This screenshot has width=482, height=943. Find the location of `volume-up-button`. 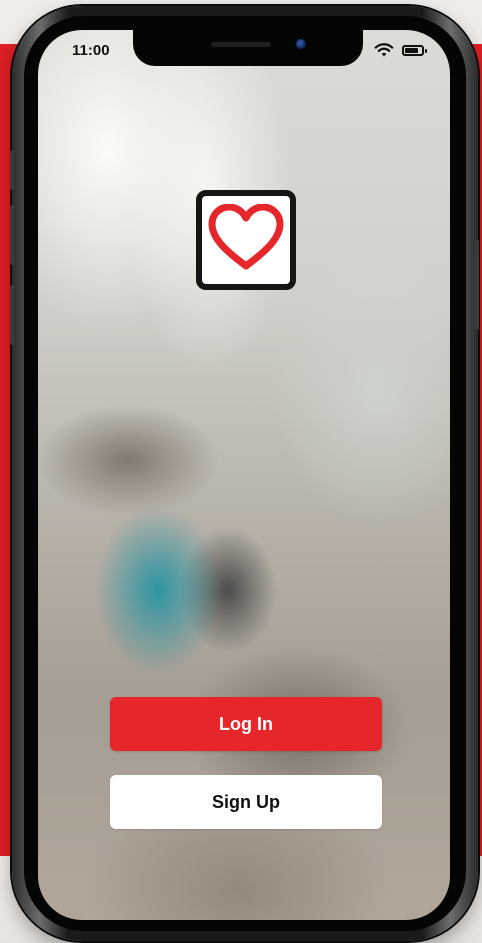

volume-up-button is located at coordinates (12, 235).